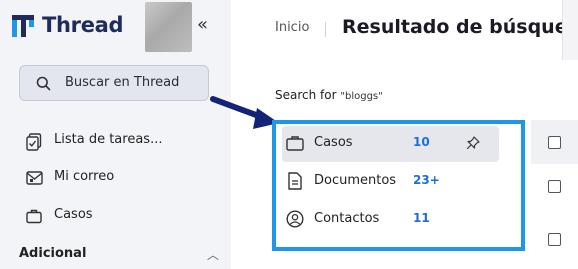 The height and width of the screenshot is (269, 578). What do you see at coordinates (421, 218) in the screenshot?
I see `result-category-count: 11` at bounding box center [421, 218].